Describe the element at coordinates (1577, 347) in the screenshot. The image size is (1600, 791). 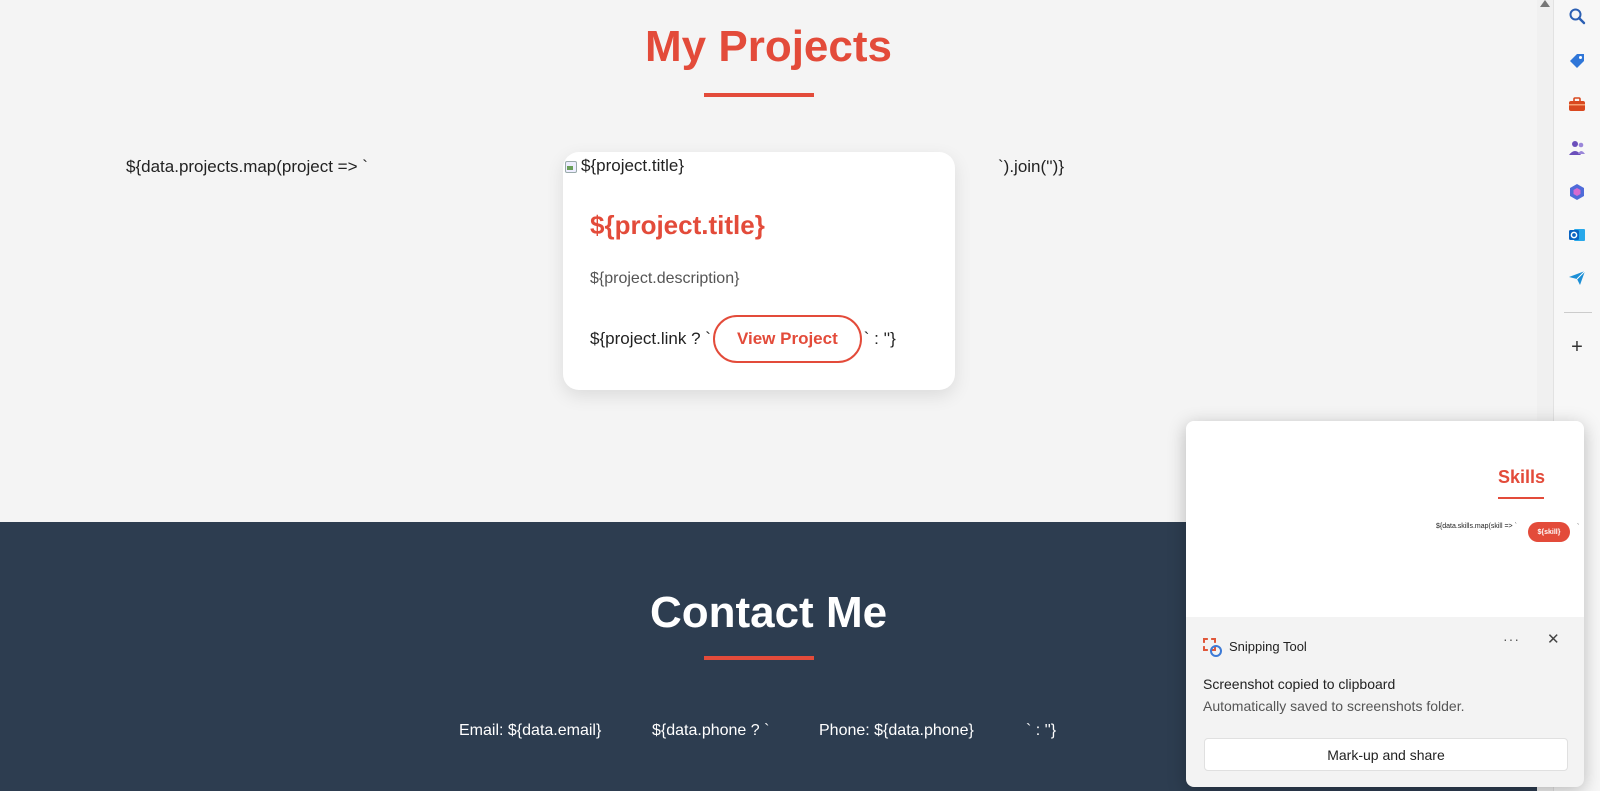
I see `add-icon: +` at that location.